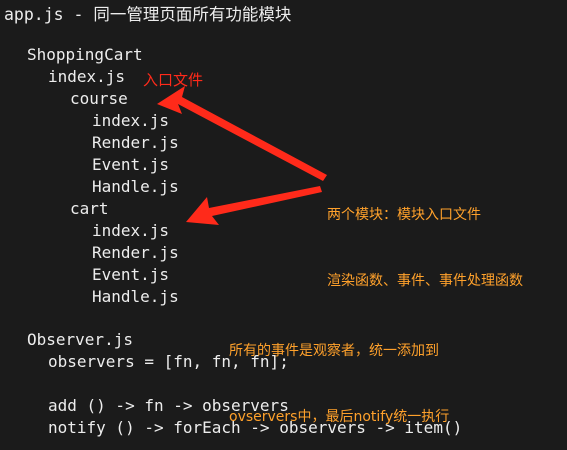 This screenshot has height=450, width=567. I want to click on annotation-arrows, so click(242, 155).